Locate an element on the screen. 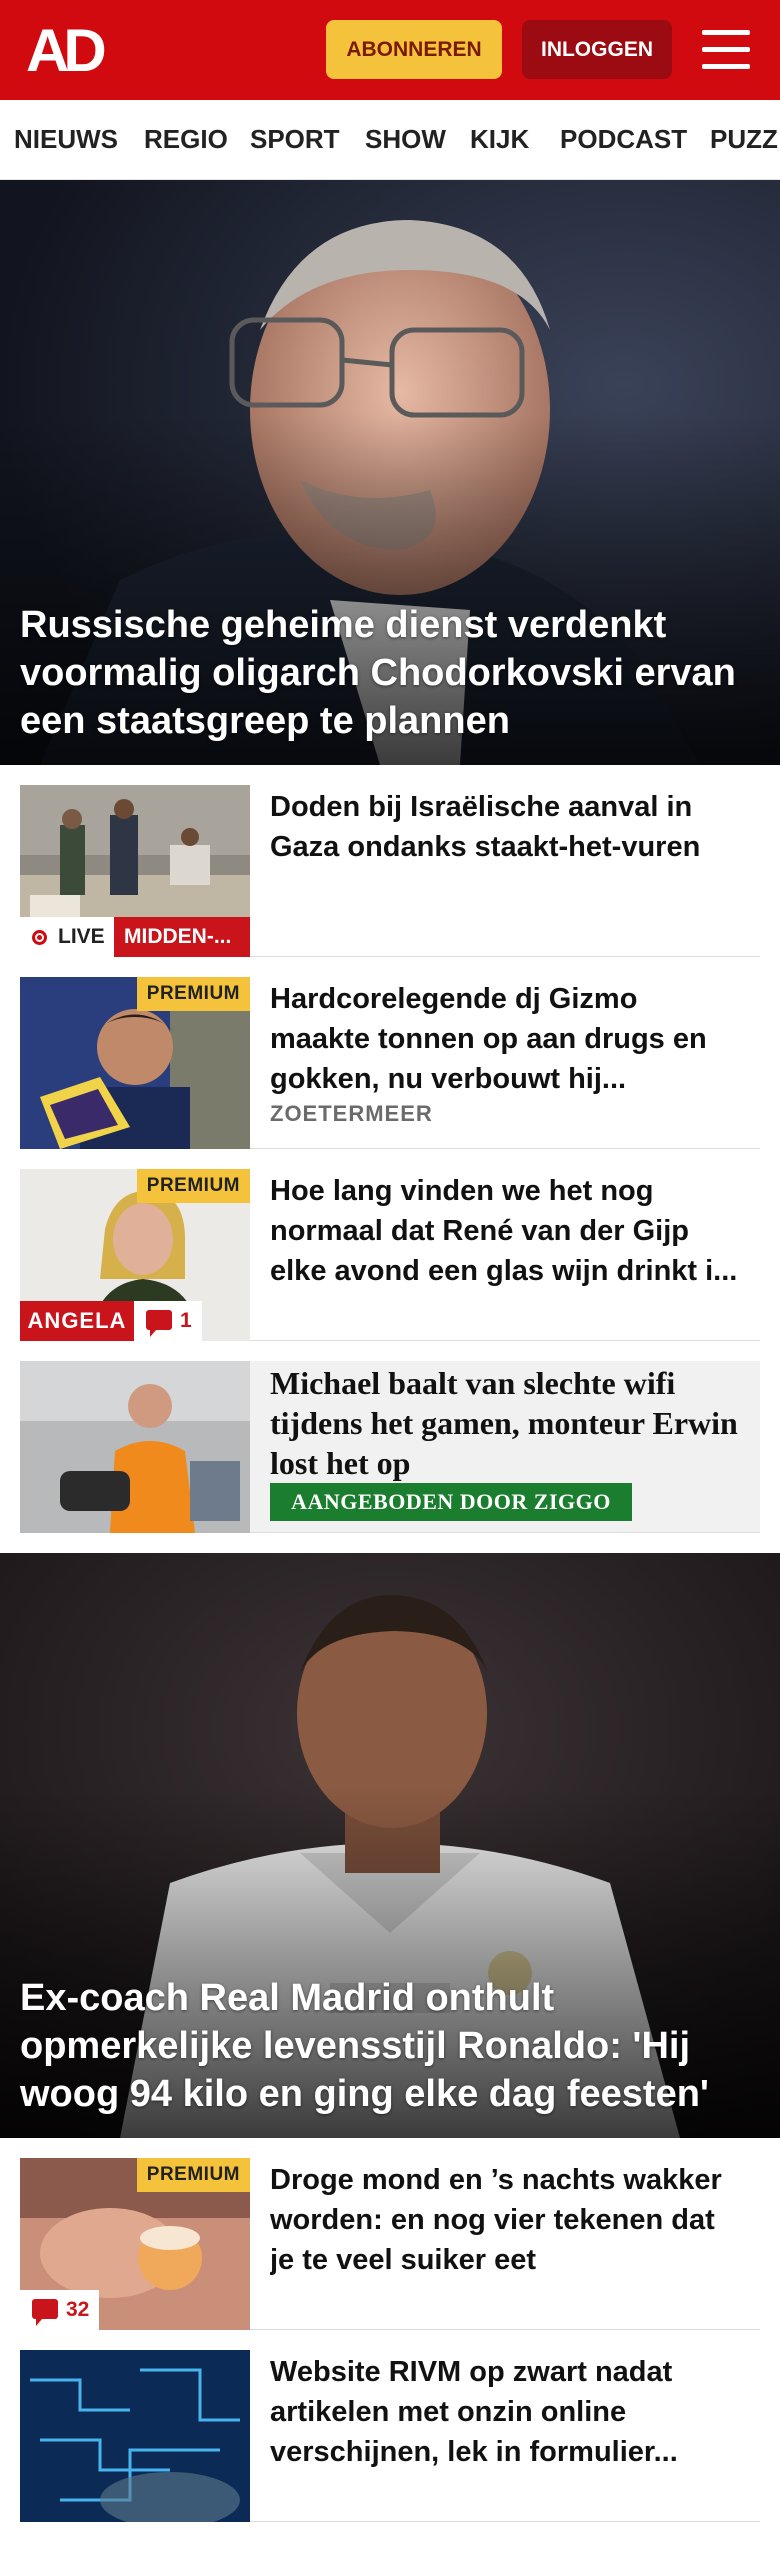  ad-logo: AD is located at coordinates (71, 51).